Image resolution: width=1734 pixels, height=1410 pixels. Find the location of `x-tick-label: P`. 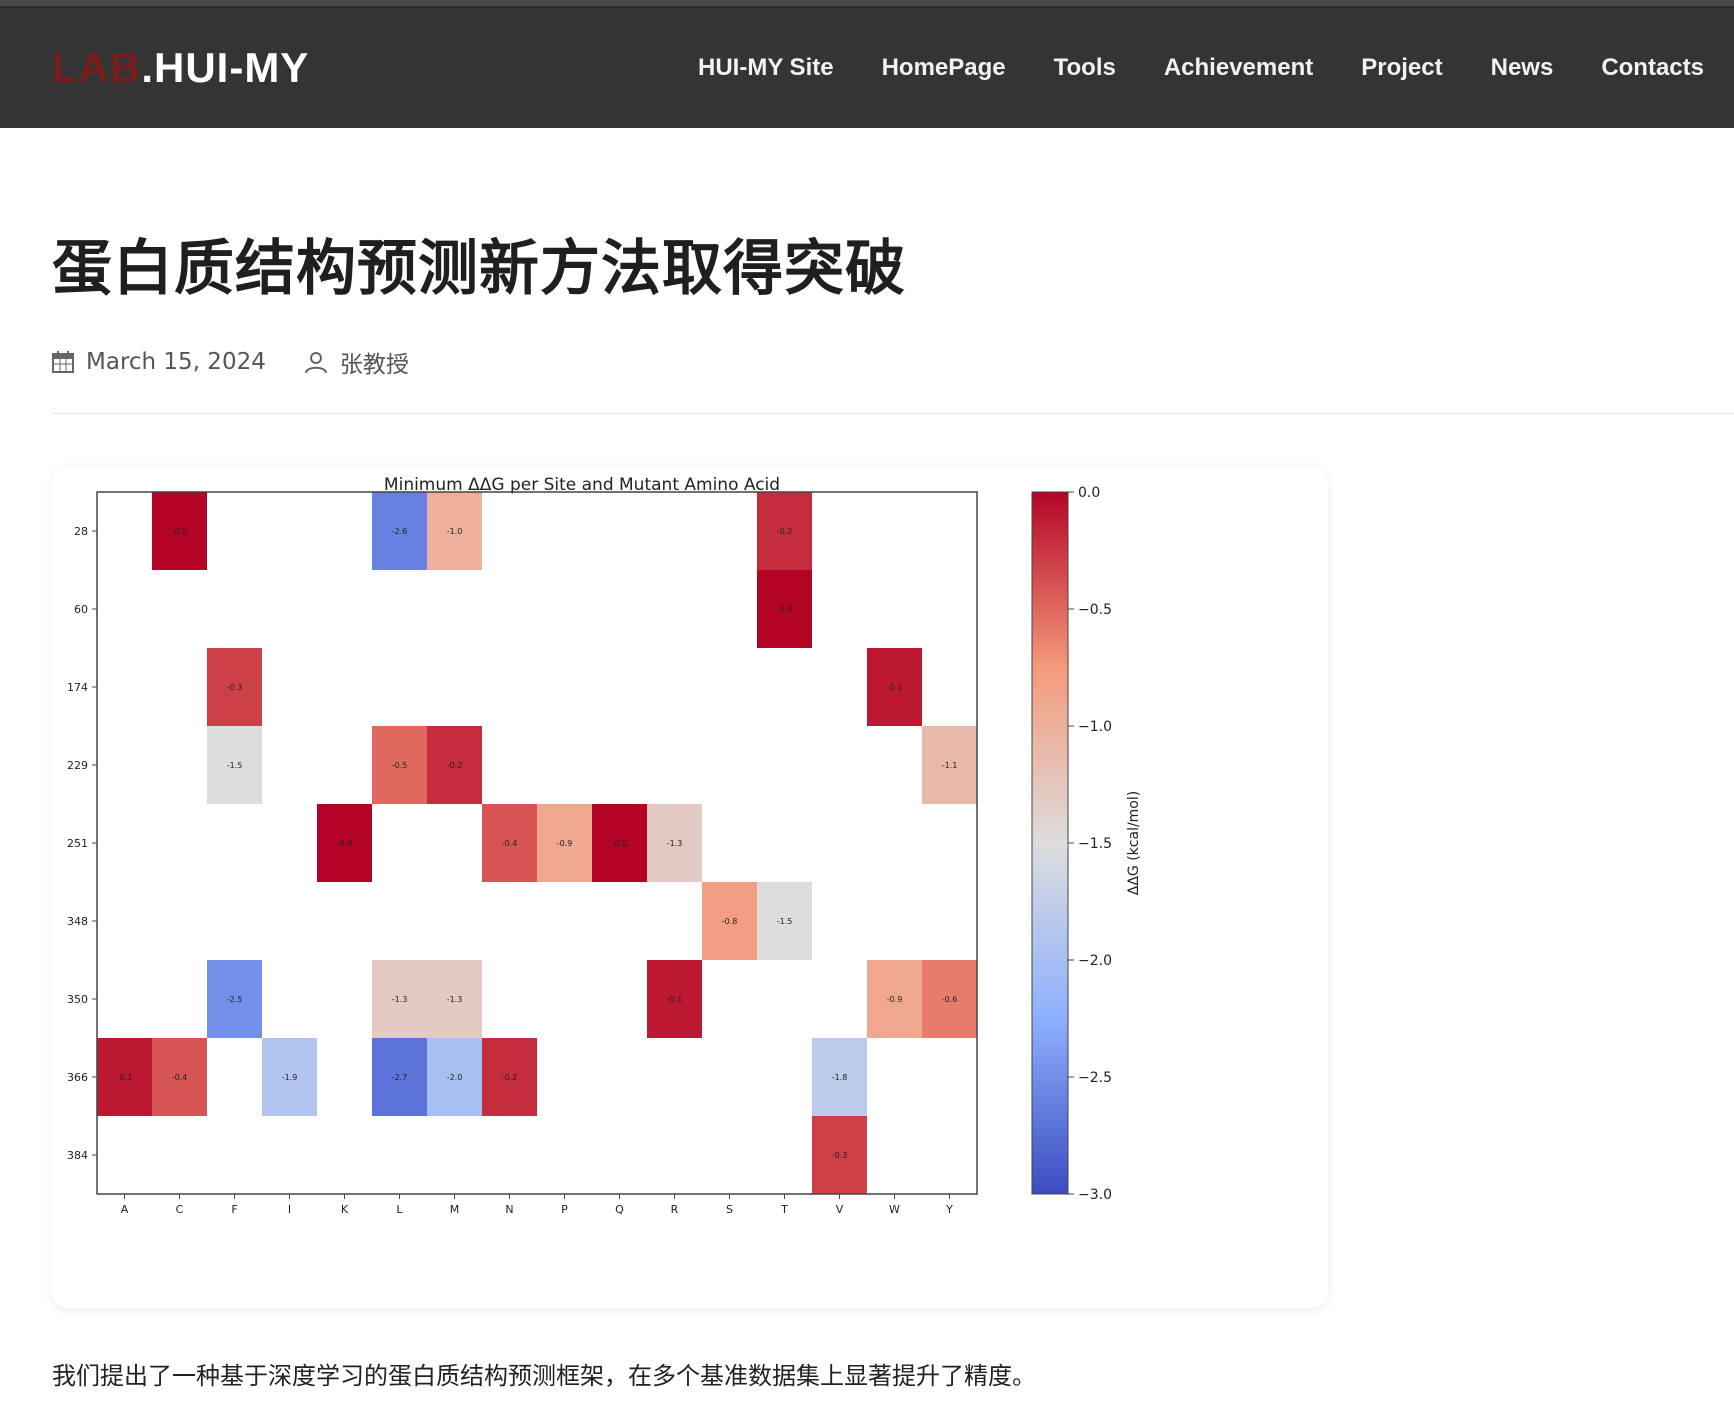

x-tick-label: P is located at coordinates (564, 1209).